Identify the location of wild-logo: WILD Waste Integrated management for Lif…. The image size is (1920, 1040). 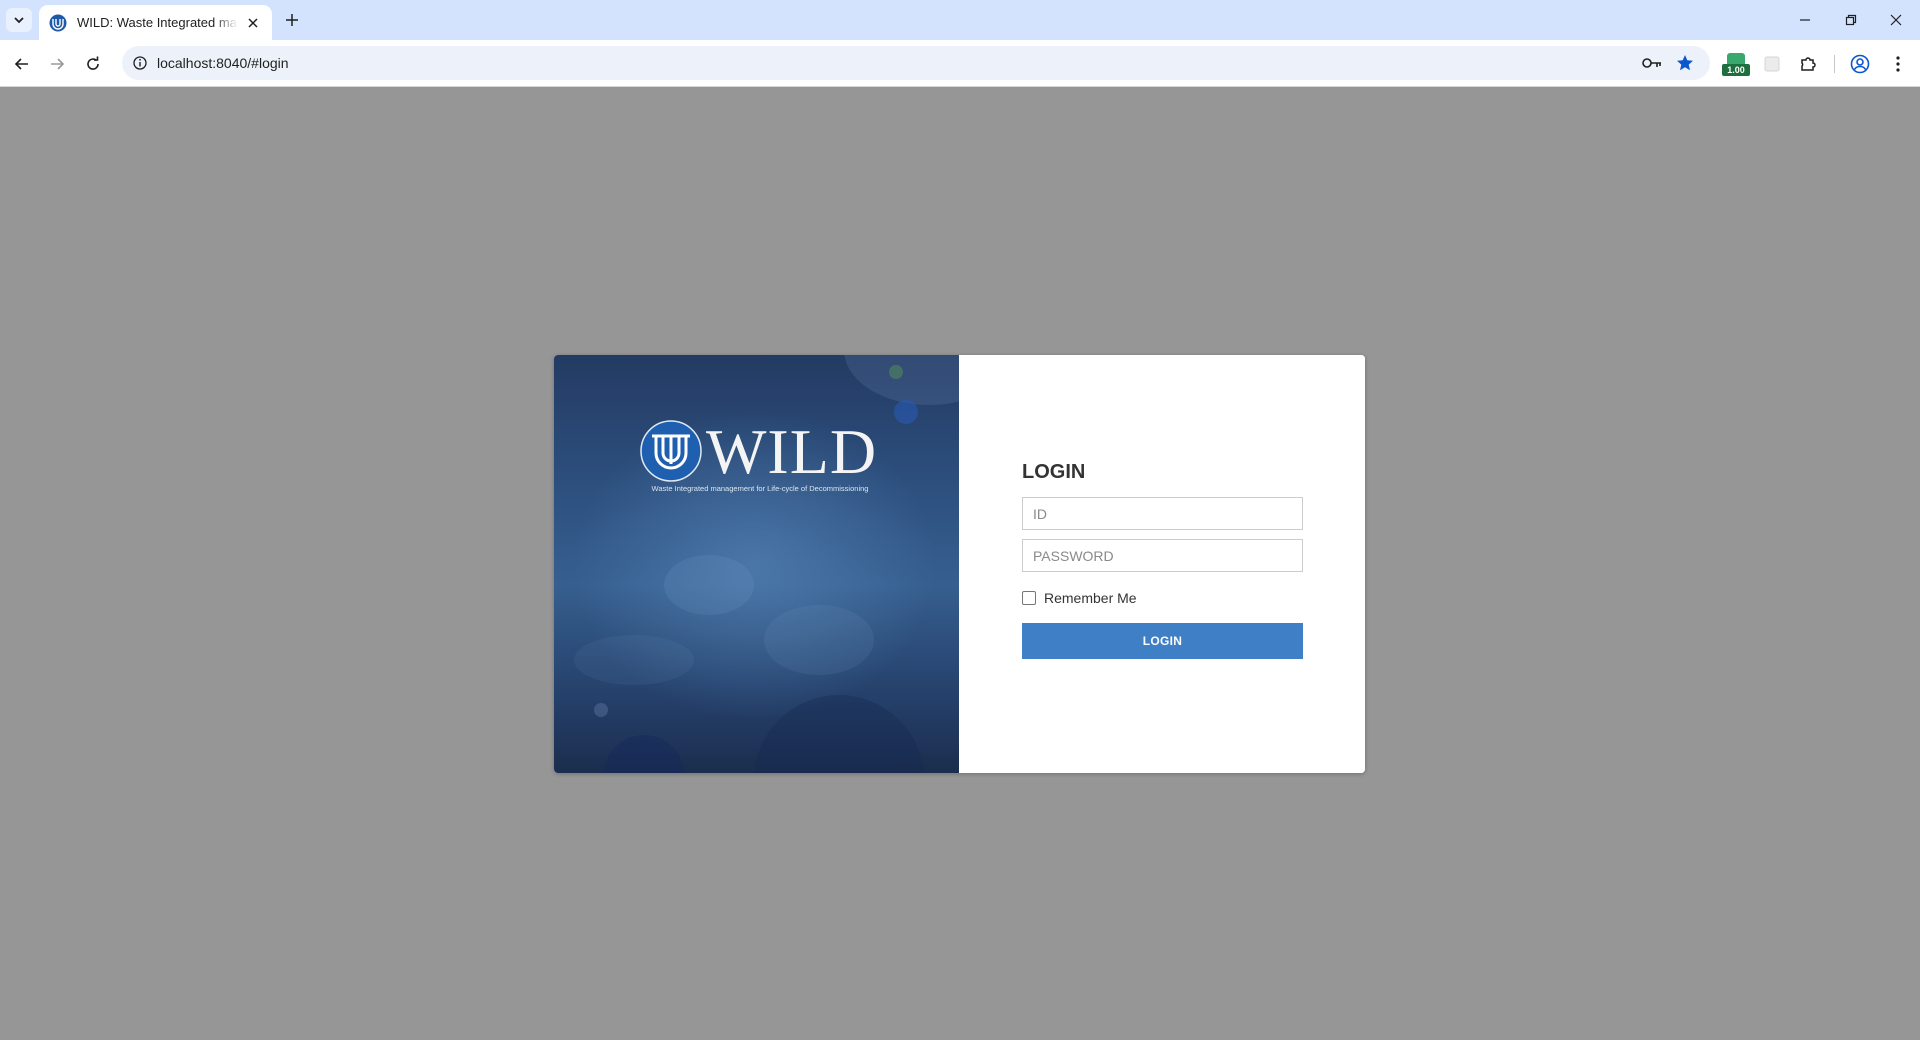
(760, 458).